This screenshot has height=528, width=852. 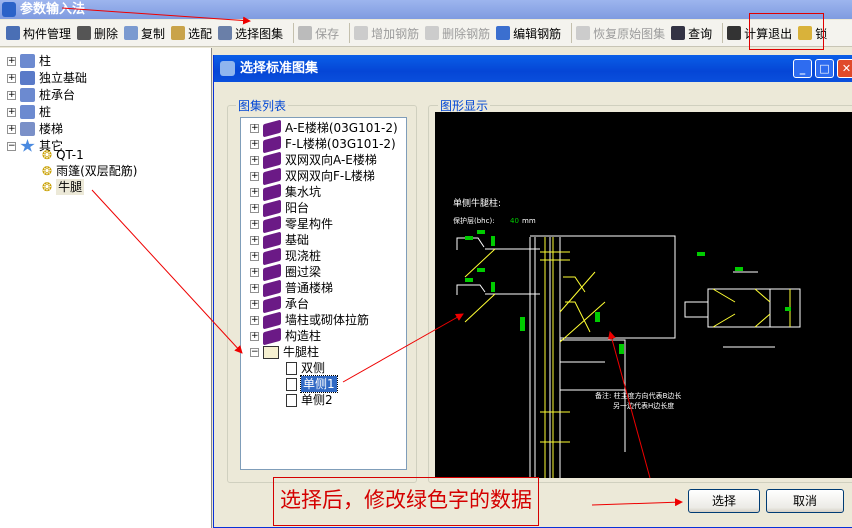 What do you see at coordinates (284, 352) in the screenshot?
I see `atlas-item: − 牛腿柱` at bounding box center [284, 352].